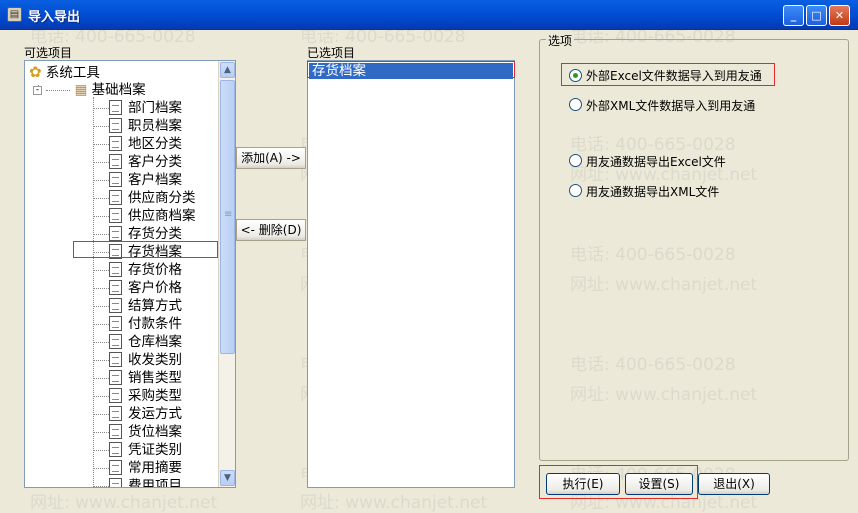 The image size is (858, 513). Describe the element at coordinates (14, 14) in the screenshot. I see `app-icon: ▤` at that location.